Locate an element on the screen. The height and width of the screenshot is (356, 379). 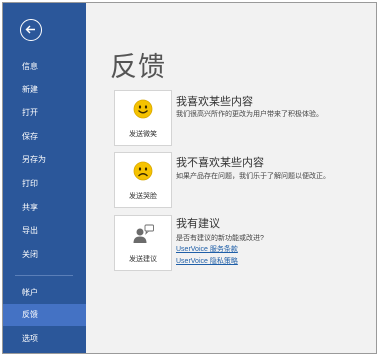
sidebar-item-save: 保存 is located at coordinates (44, 137).